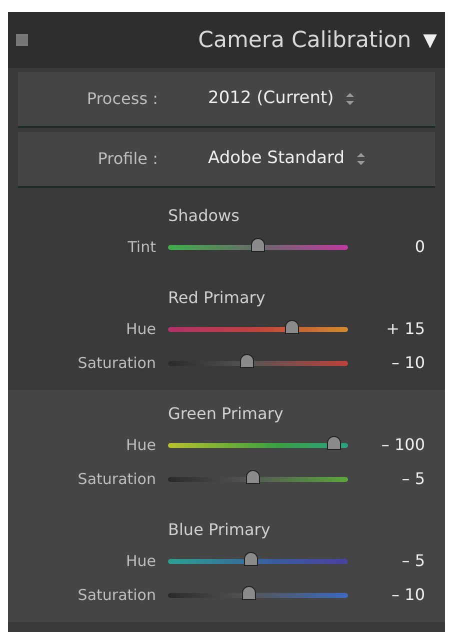 The image size is (451, 632). What do you see at coordinates (286, 159) in the screenshot?
I see `dropdown: Adobe Standard` at bounding box center [286, 159].